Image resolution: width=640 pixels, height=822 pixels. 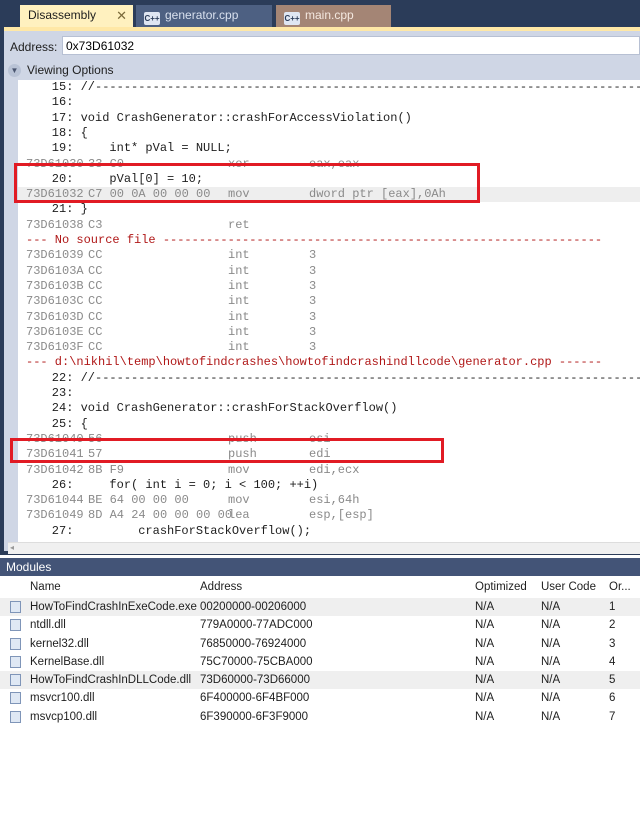 What do you see at coordinates (48, 393) in the screenshot?
I see `source-line: 23:` at bounding box center [48, 393].